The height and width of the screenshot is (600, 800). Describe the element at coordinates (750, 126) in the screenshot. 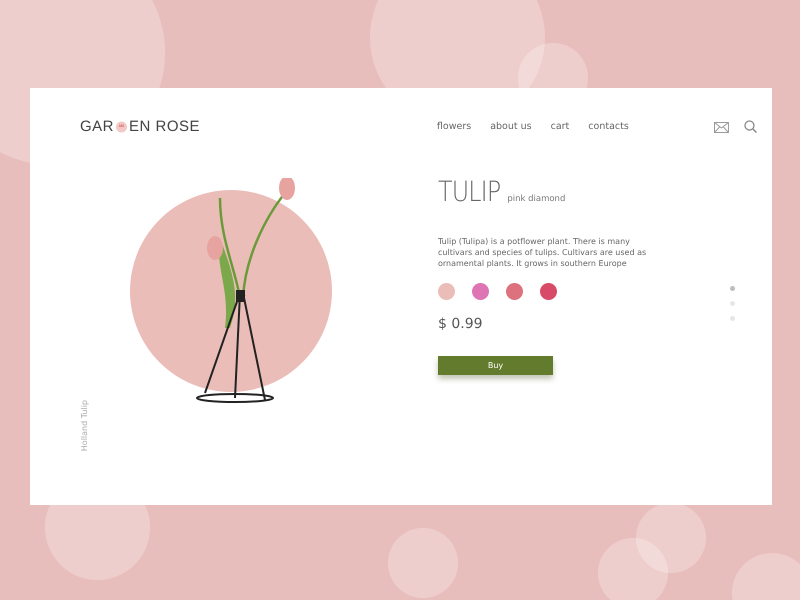

I see `search-icon` at that location.